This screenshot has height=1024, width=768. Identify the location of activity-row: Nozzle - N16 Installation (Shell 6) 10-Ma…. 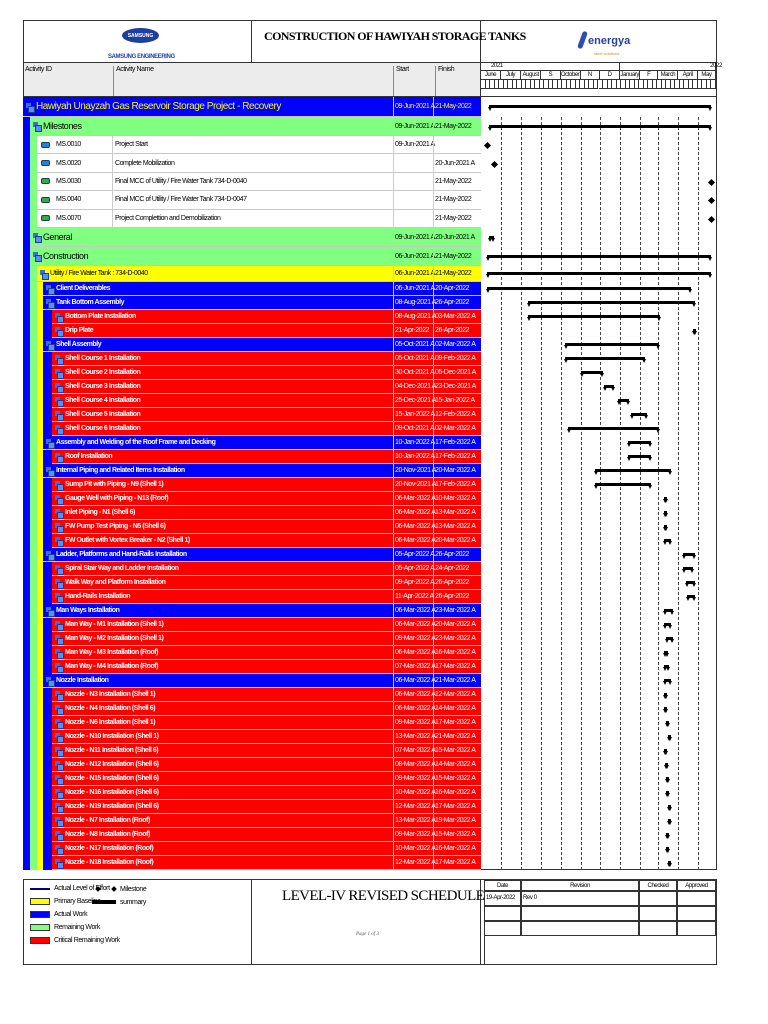
(266, 793).